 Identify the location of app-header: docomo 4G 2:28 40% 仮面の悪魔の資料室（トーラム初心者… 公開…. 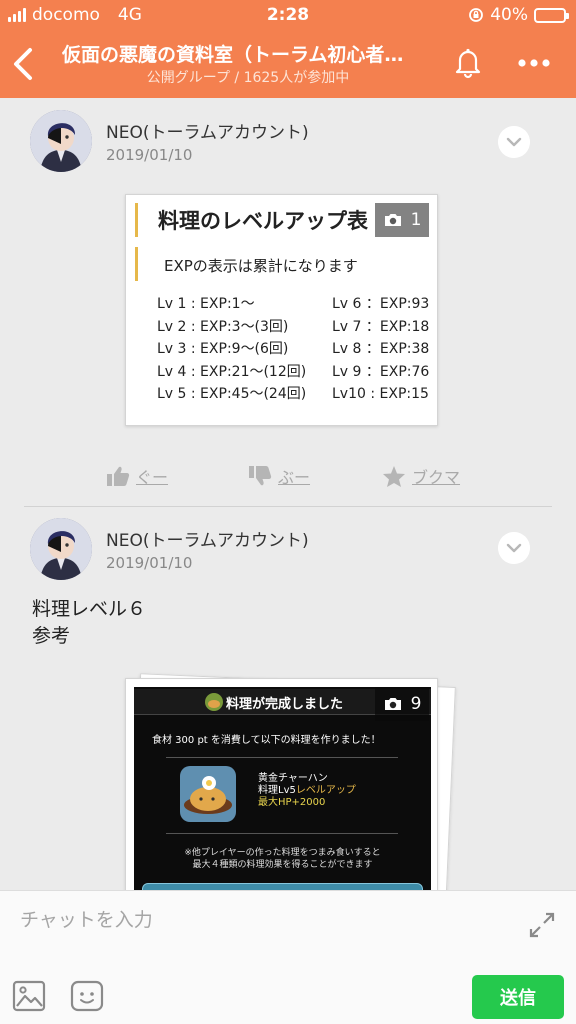
(288, 49).